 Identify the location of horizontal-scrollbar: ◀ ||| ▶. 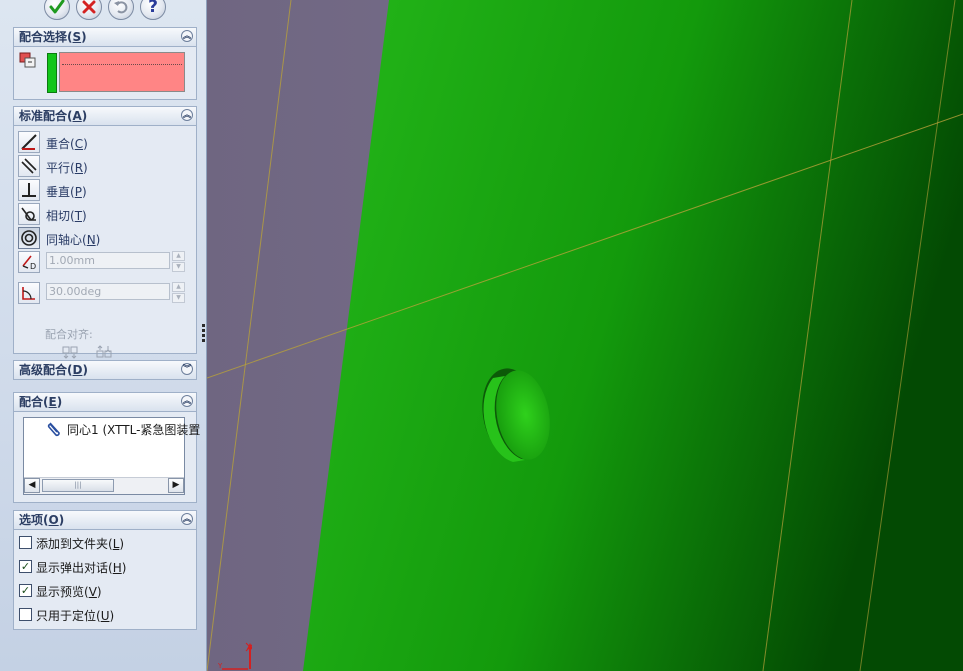
(104, 485).